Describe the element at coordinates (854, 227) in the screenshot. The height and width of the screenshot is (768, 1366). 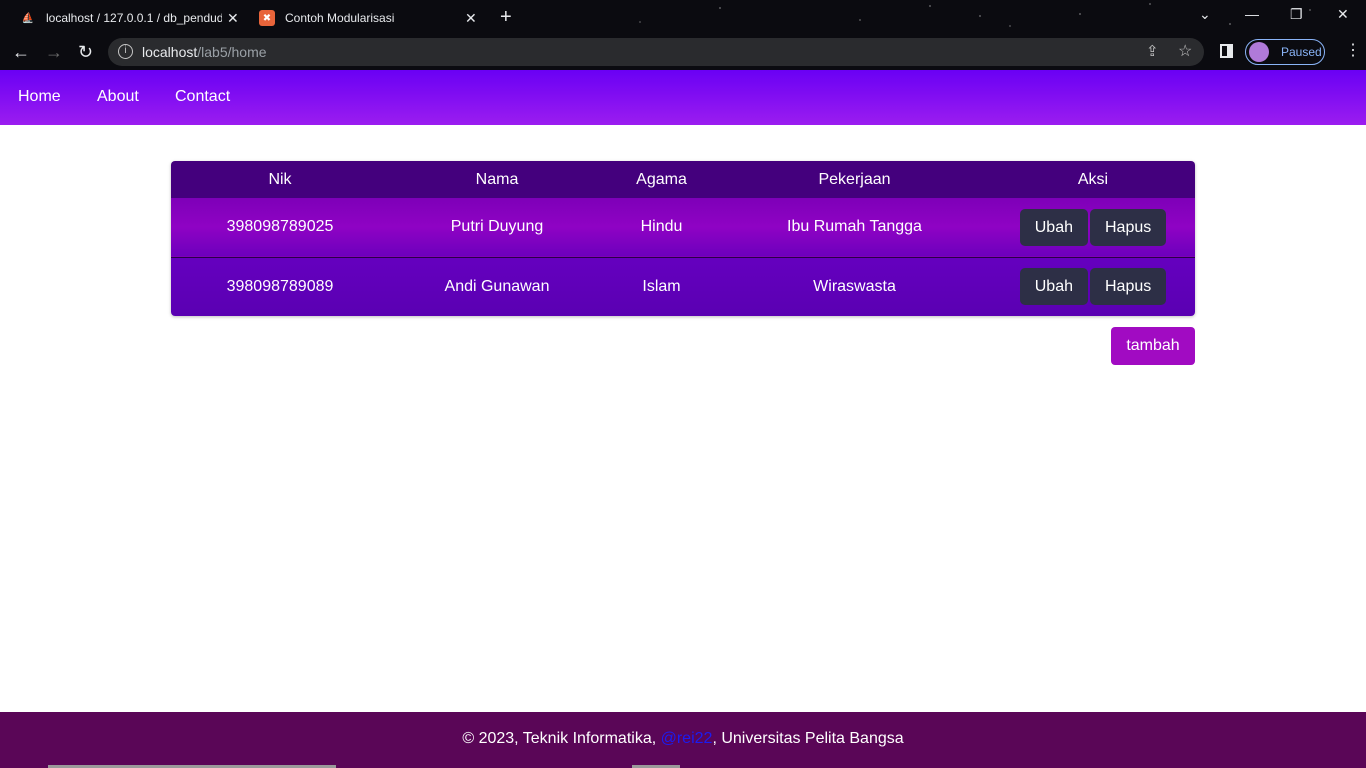
I see `cell-pekerjaan: Ibu Rumah Tangga` at that location.